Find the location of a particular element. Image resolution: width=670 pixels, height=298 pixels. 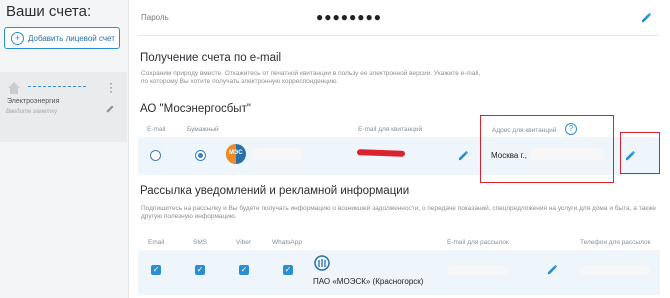

edit-receipt-email-icon is located at coordinates (463, 155).